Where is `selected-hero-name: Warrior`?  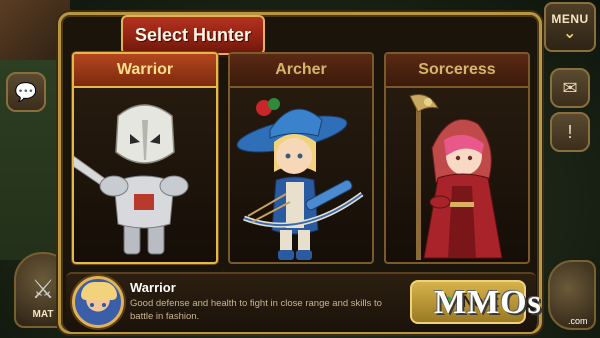 selected-hero-name: Warrior is located at coordinates (153, 287).